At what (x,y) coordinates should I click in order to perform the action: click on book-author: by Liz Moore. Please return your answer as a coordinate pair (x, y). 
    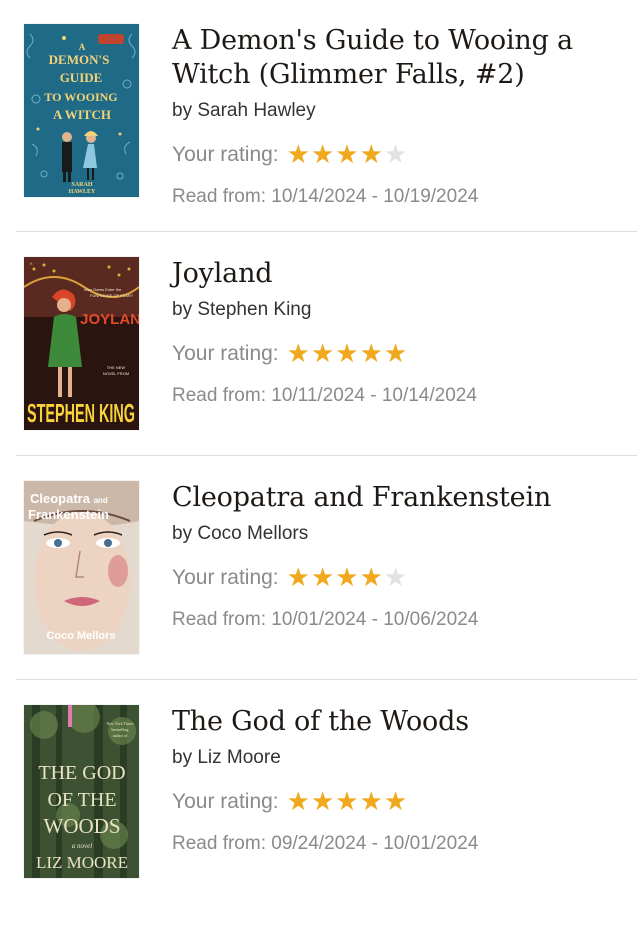
    Looking at the image, I should click on (392, 758).